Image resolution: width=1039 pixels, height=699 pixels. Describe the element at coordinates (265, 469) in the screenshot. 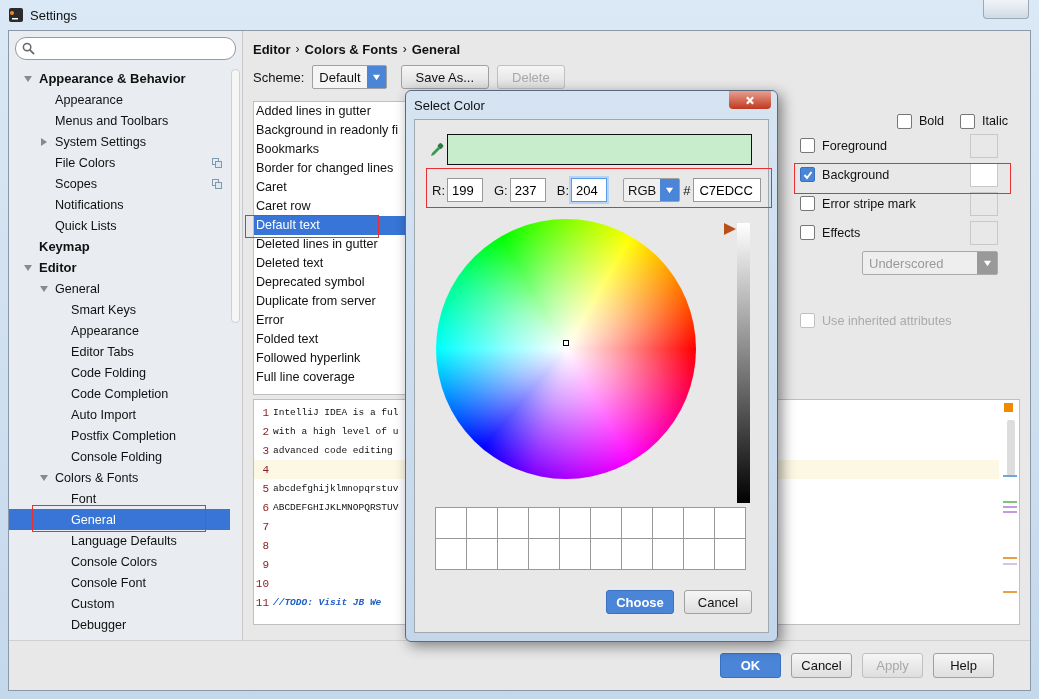

I see `line-number: 4` at that location.